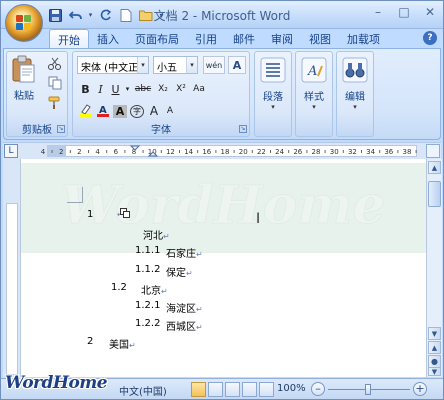 The image size is (444, 400). Describe the element at coordinates (90, 341) in the screenshot. I see `list-number: 2` at that location.